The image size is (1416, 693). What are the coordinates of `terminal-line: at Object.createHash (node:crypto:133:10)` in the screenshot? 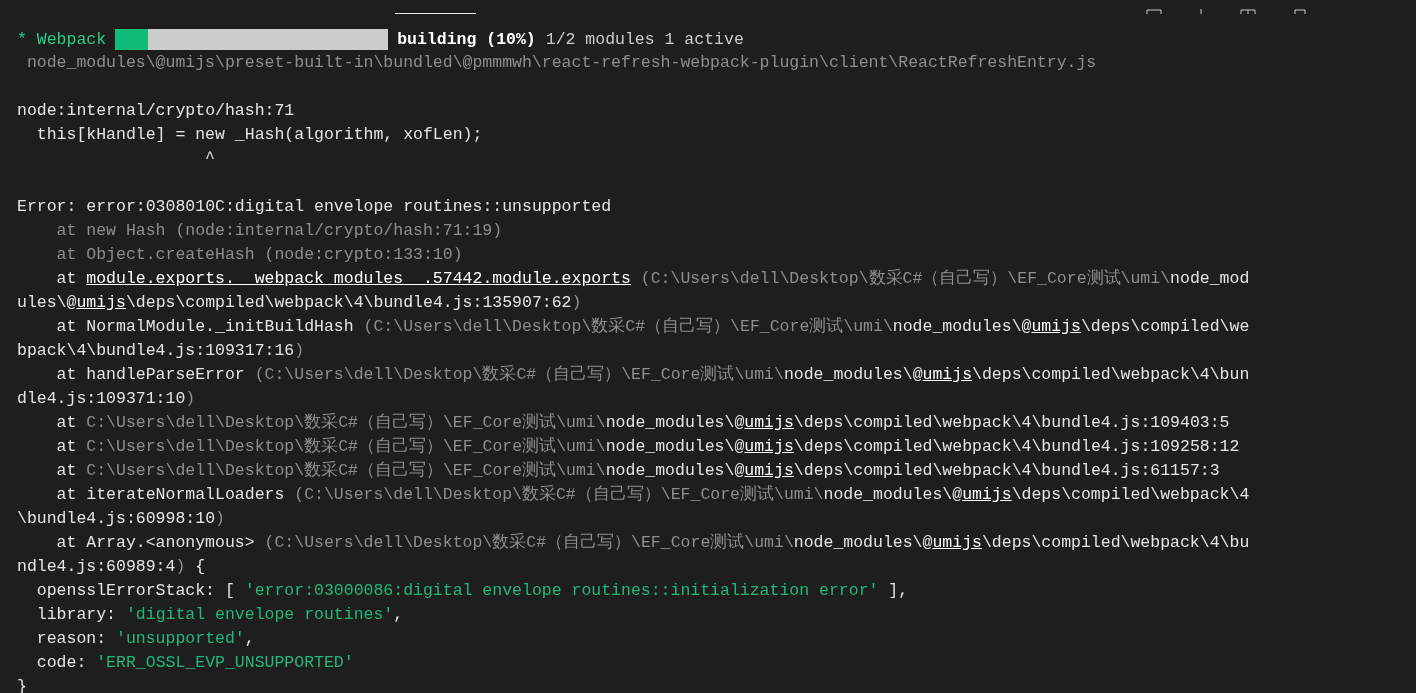 It's located at (259, 254).